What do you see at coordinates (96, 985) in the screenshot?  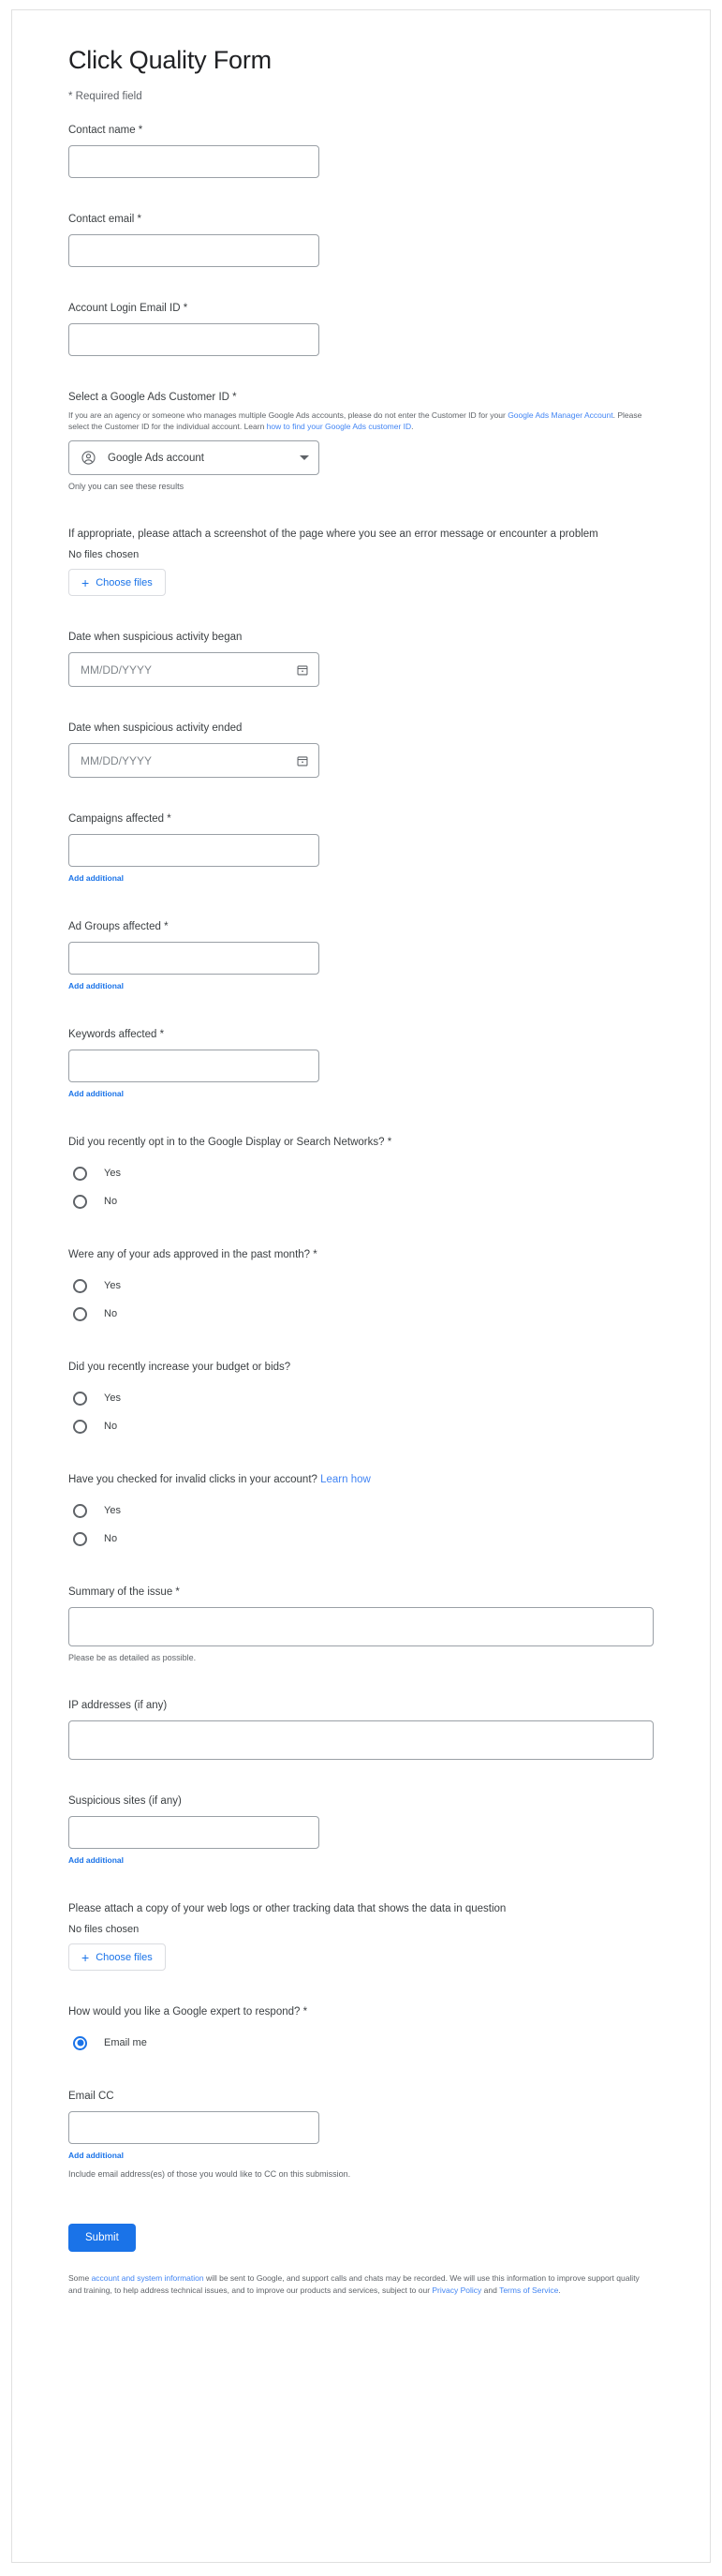 I see `ad-groups-add-additional-link: Add additional` at bounding box center [96, 985].